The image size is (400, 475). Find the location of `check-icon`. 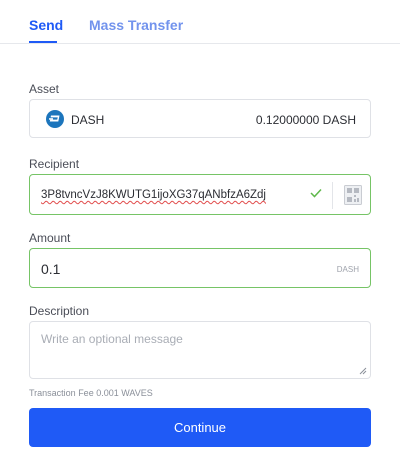

check-icon is located at coordinates (316, 193).